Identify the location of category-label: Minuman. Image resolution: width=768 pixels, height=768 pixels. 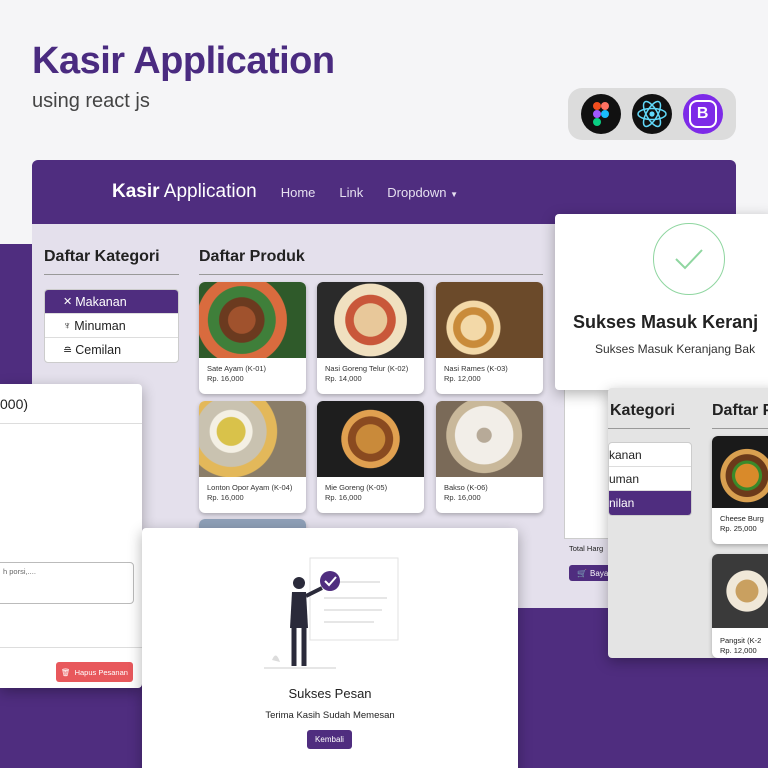
(100, 325).